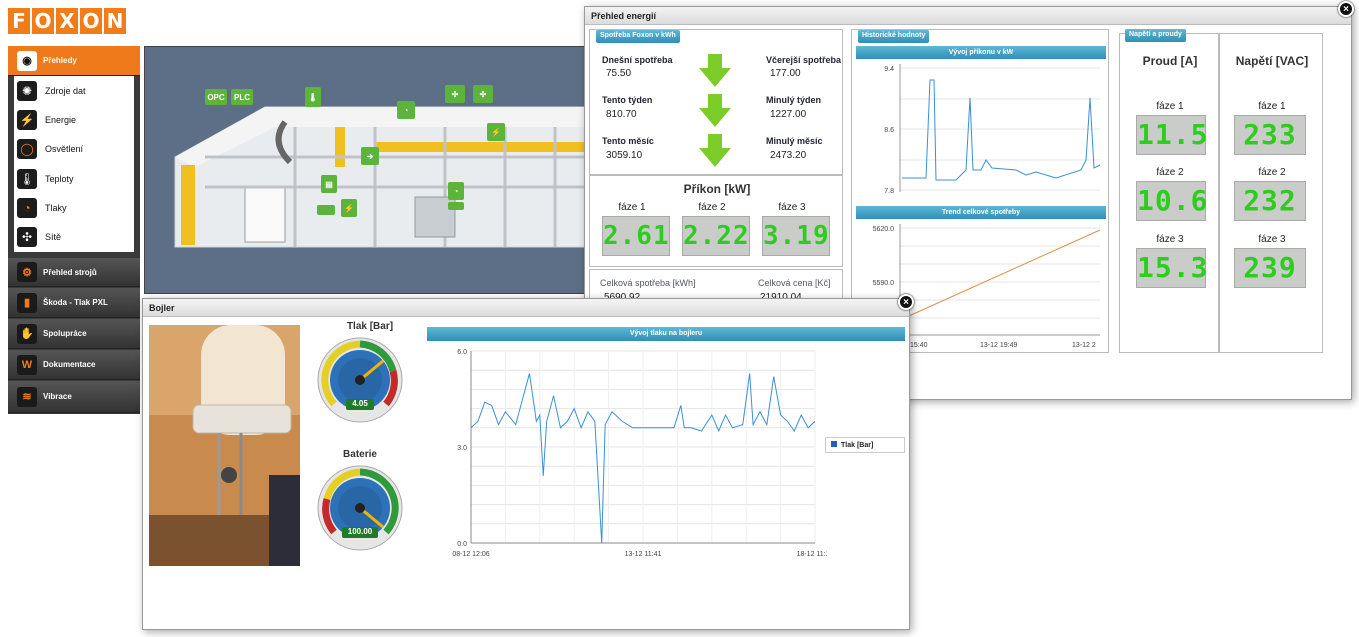 Image resolution: width=1359 pixels, height=637 pixels. What do you see at coordinates (69, 364) in the screenshot?
I see `sidebar-group-label: Dokumentace` at bounding box center [69, 364].